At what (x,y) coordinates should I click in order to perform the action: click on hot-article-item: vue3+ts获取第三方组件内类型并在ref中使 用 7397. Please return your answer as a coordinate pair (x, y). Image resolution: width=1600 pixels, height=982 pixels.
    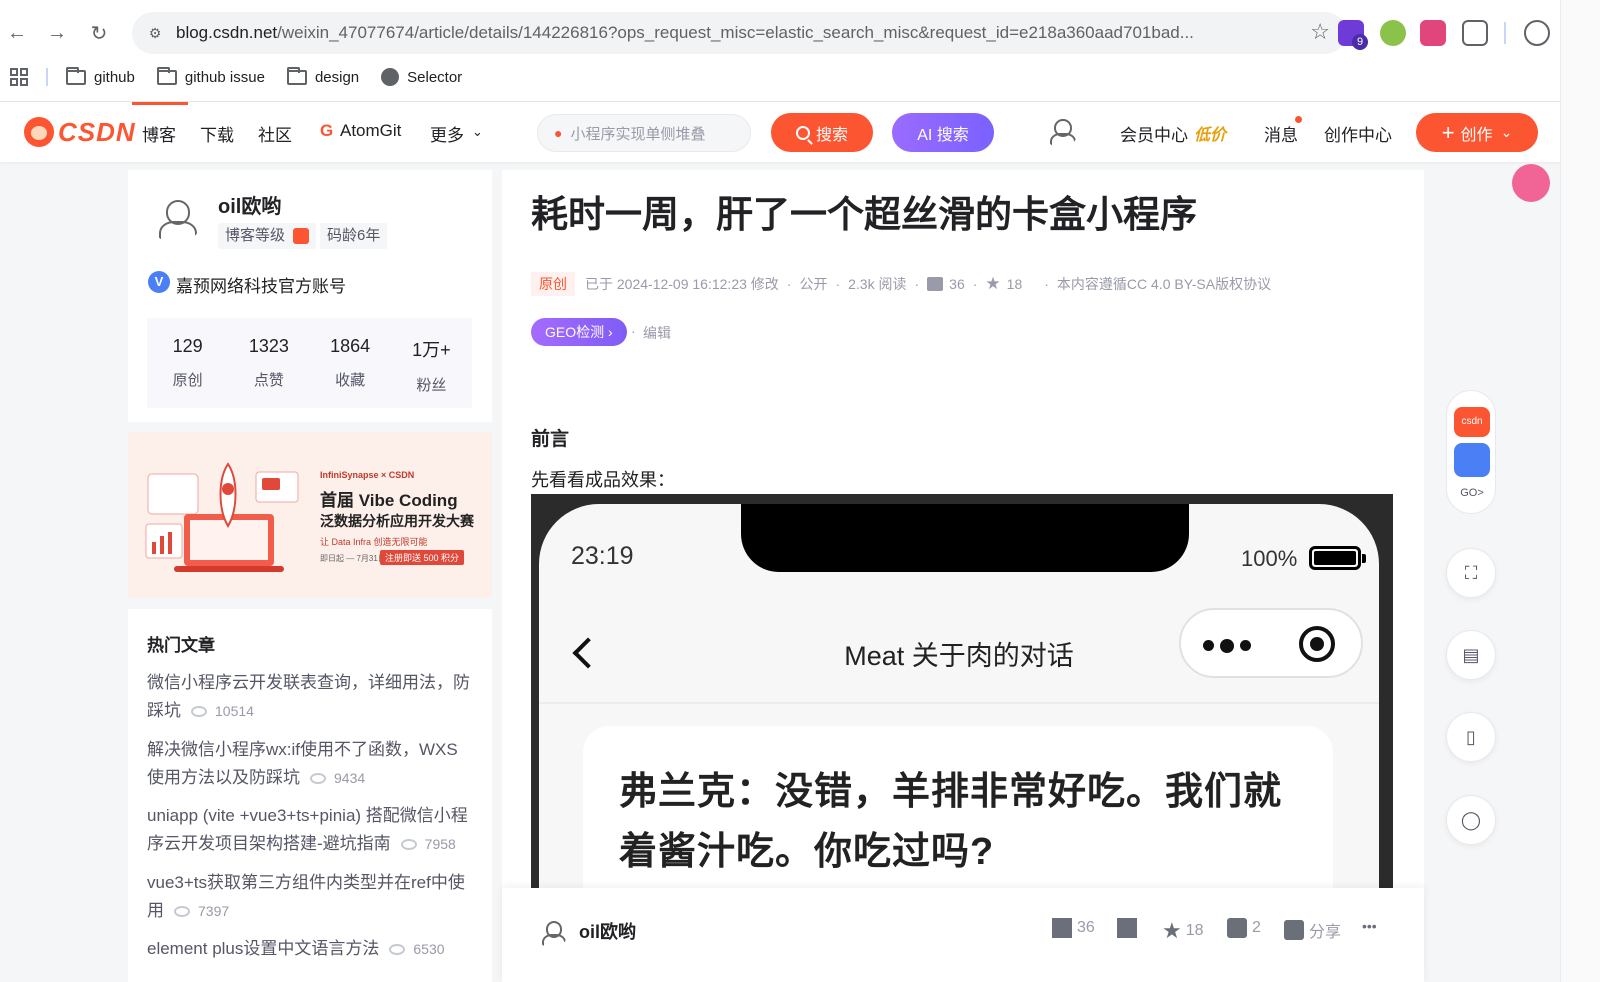
    Looking at the image, I should click on (312, 897).